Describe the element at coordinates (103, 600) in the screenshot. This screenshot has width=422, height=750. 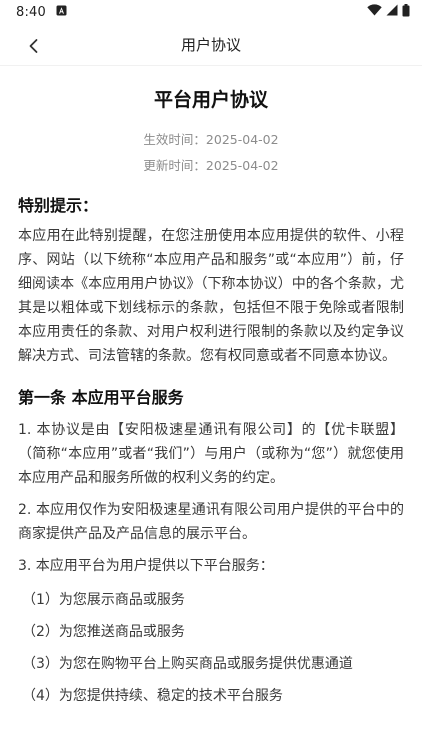
I see `service-item-1: （1）为您展示商品或服务` at that location.